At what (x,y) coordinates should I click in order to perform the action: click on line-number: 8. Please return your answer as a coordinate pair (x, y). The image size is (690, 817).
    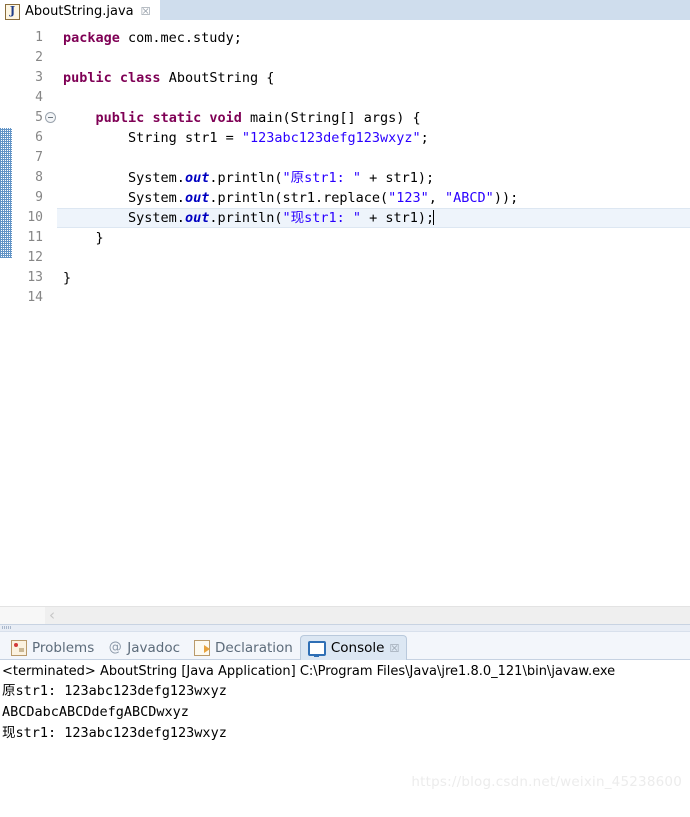
    Looking at the image, I should click on (39, 177).